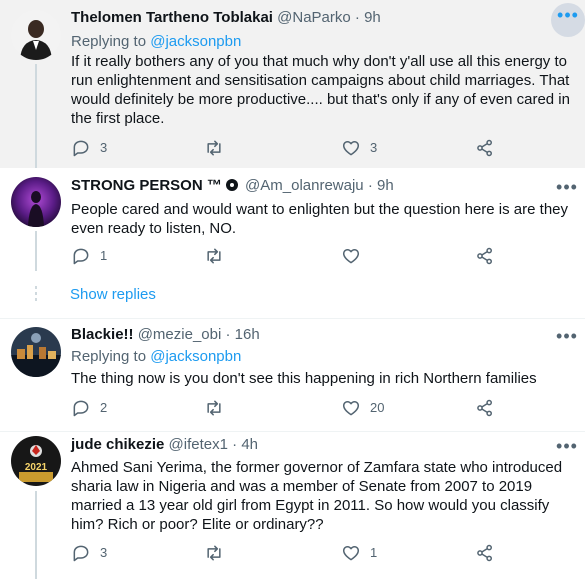 The height and width of the screenshot is (579, 585). What do you see at coordinates (36, 461) in the screenshot?
I see `avatar: 2021` at bounding box center [36, 461].